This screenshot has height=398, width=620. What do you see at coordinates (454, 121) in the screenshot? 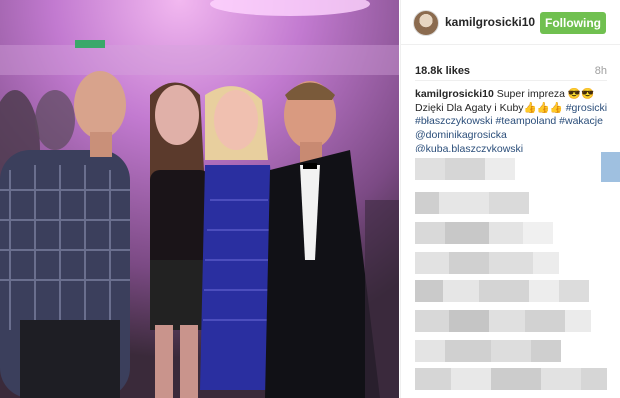
I see `hashtag-link: #błaszczykowski` at bounding box center [454, 121].